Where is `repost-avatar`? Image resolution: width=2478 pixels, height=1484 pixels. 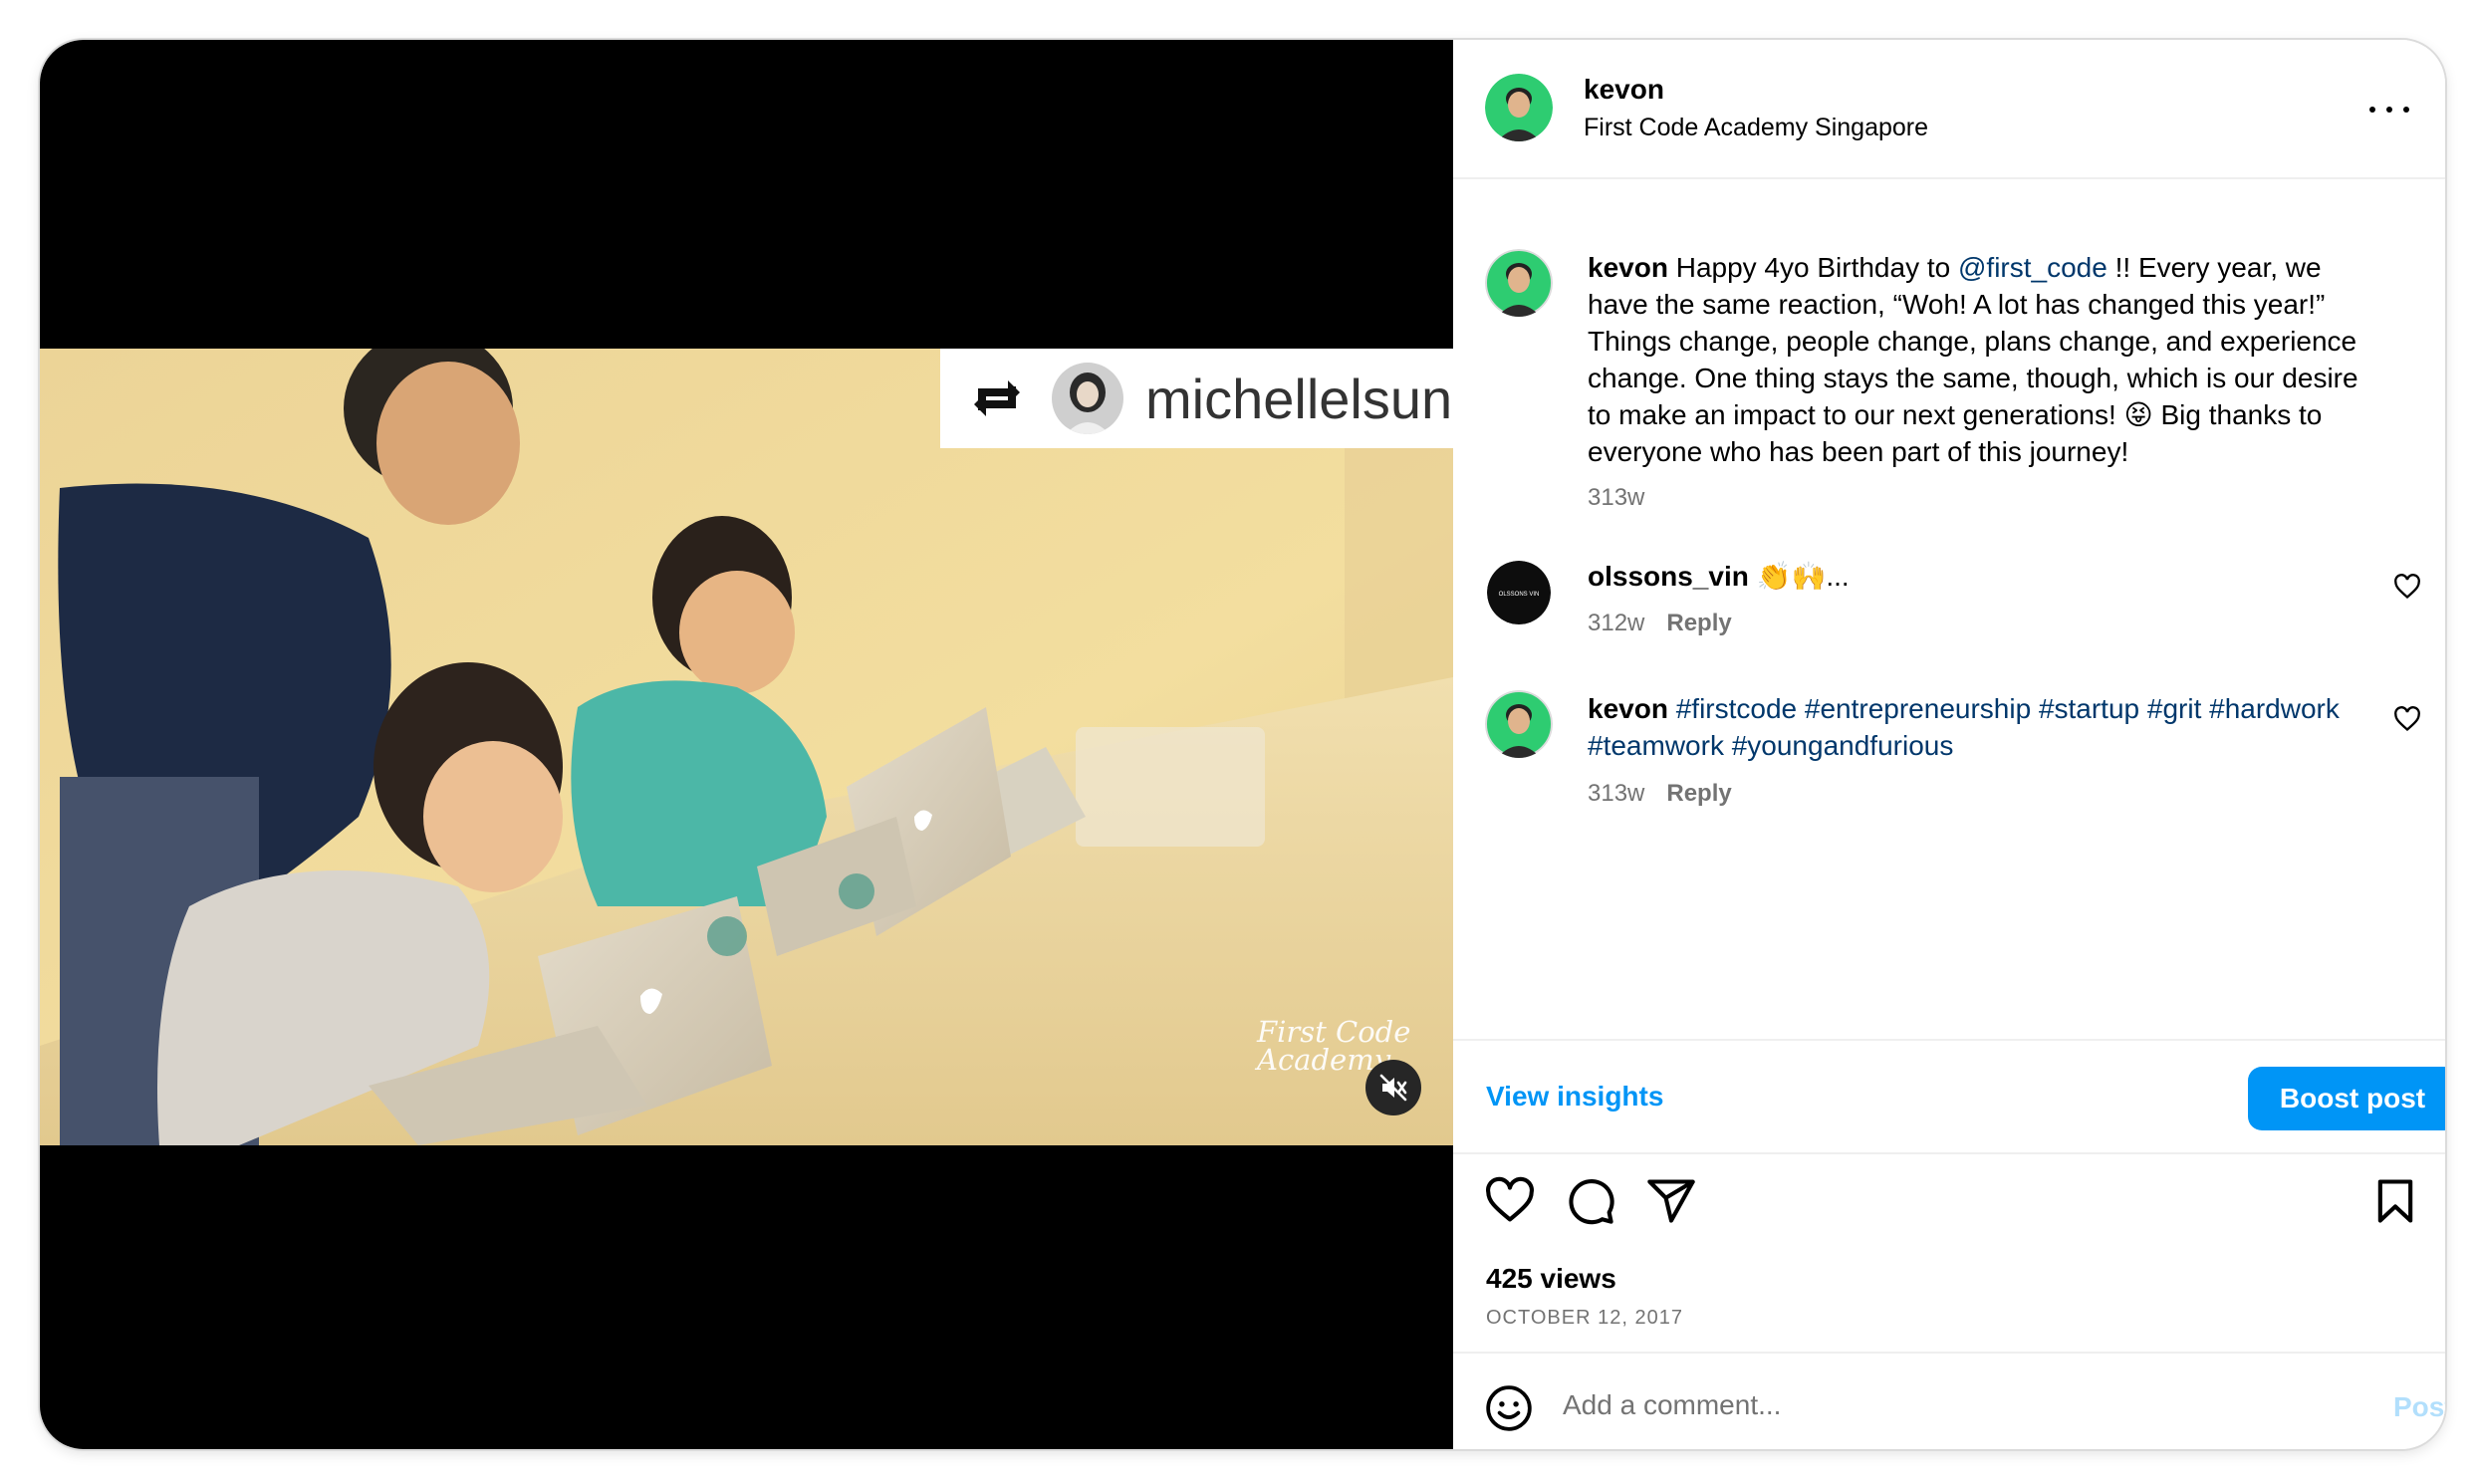 repost-avatar is located at coordinates (1087, 398).